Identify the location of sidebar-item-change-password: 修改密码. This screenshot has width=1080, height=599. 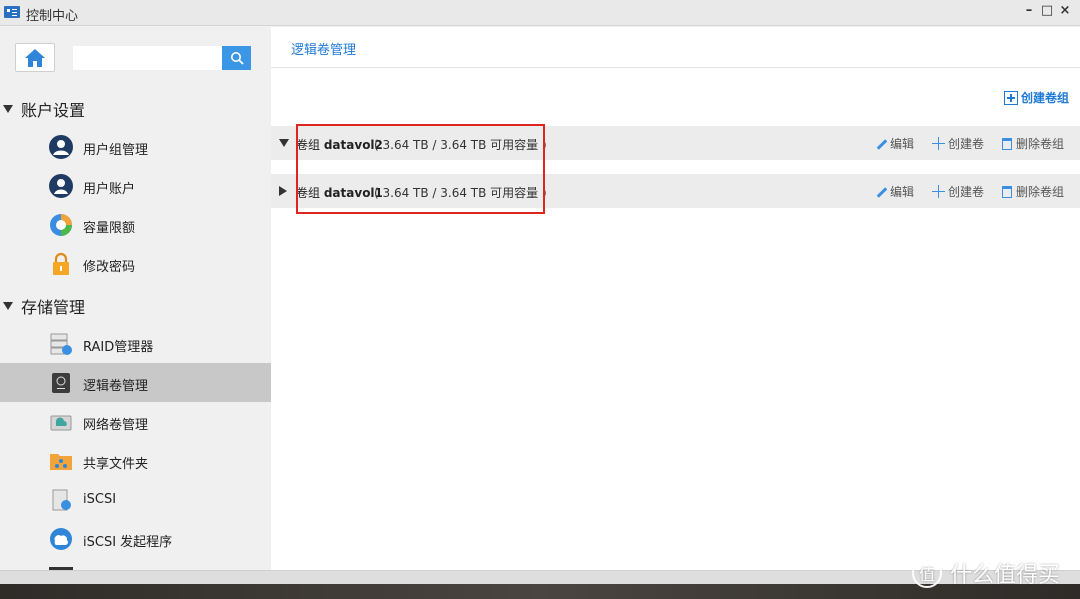
(135, 263).